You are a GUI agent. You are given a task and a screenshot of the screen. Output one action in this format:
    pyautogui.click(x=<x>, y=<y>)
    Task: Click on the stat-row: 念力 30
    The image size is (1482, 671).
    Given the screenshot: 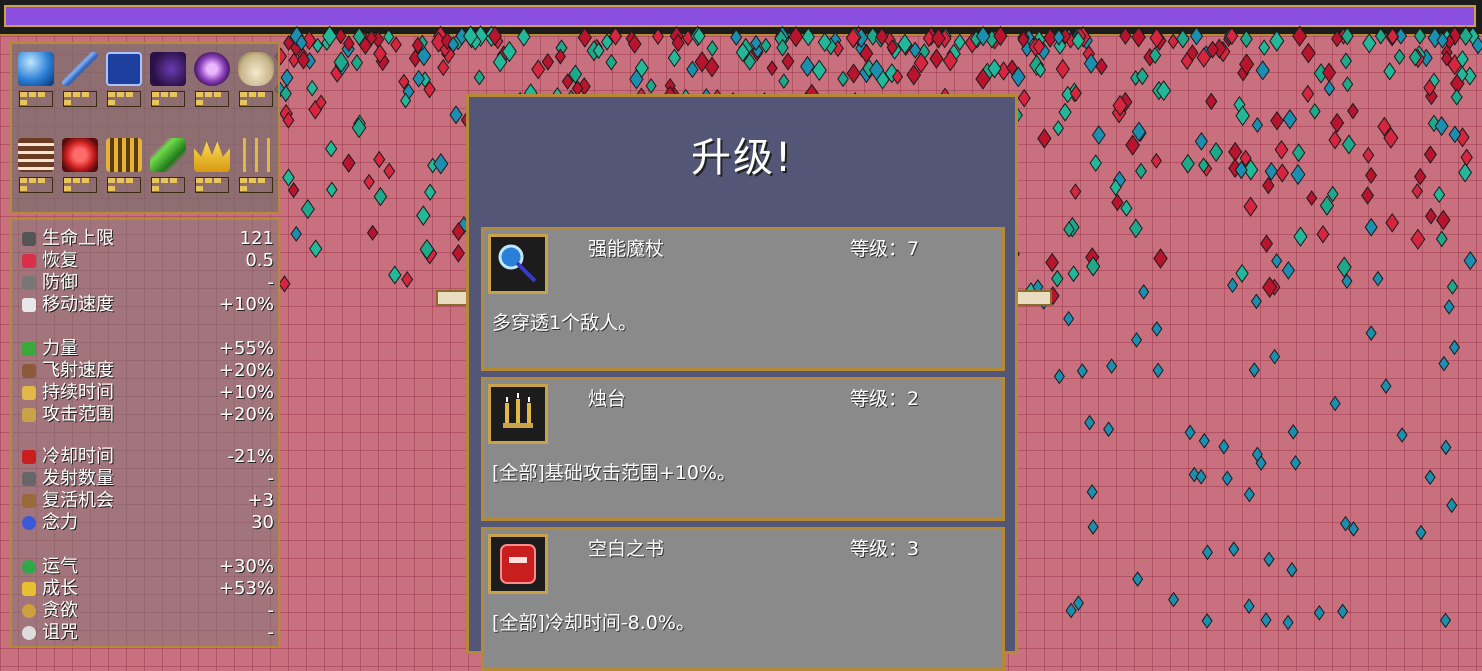 What is the action you would take?
    pyautogui.click(x=148, y=523)
    